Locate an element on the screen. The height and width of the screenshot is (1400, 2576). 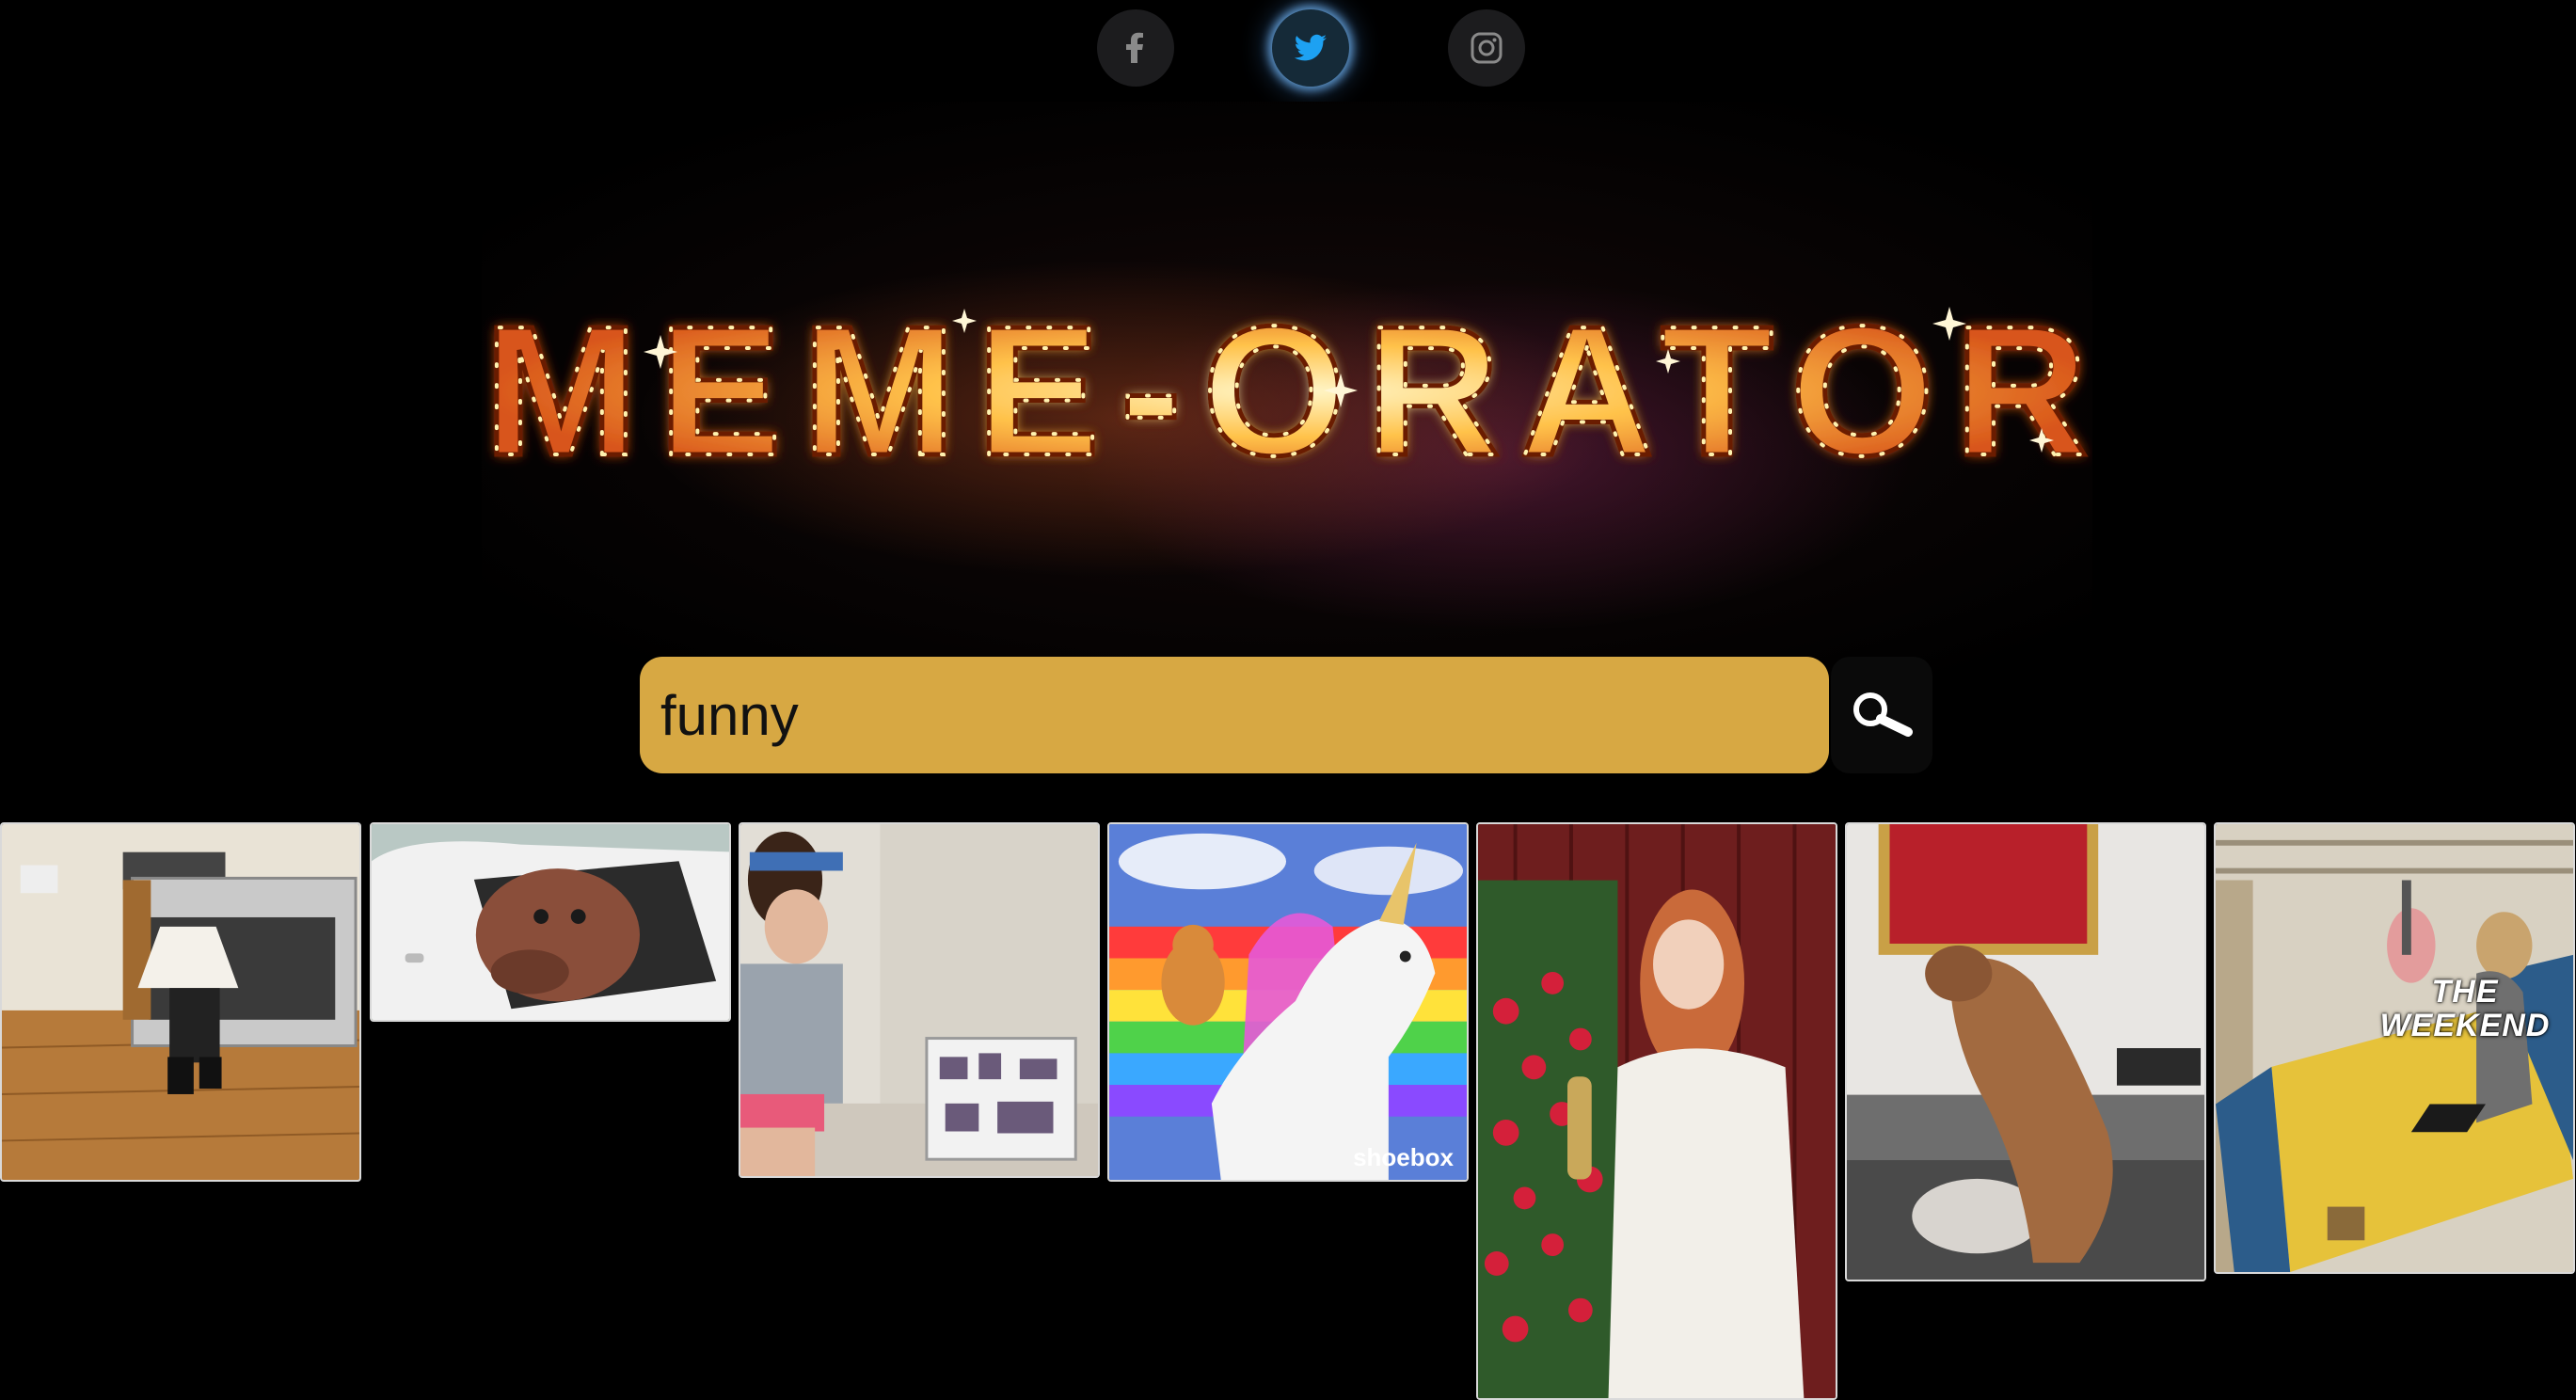
tile-caption: shoebox is located at coordinates (1404, 1157).